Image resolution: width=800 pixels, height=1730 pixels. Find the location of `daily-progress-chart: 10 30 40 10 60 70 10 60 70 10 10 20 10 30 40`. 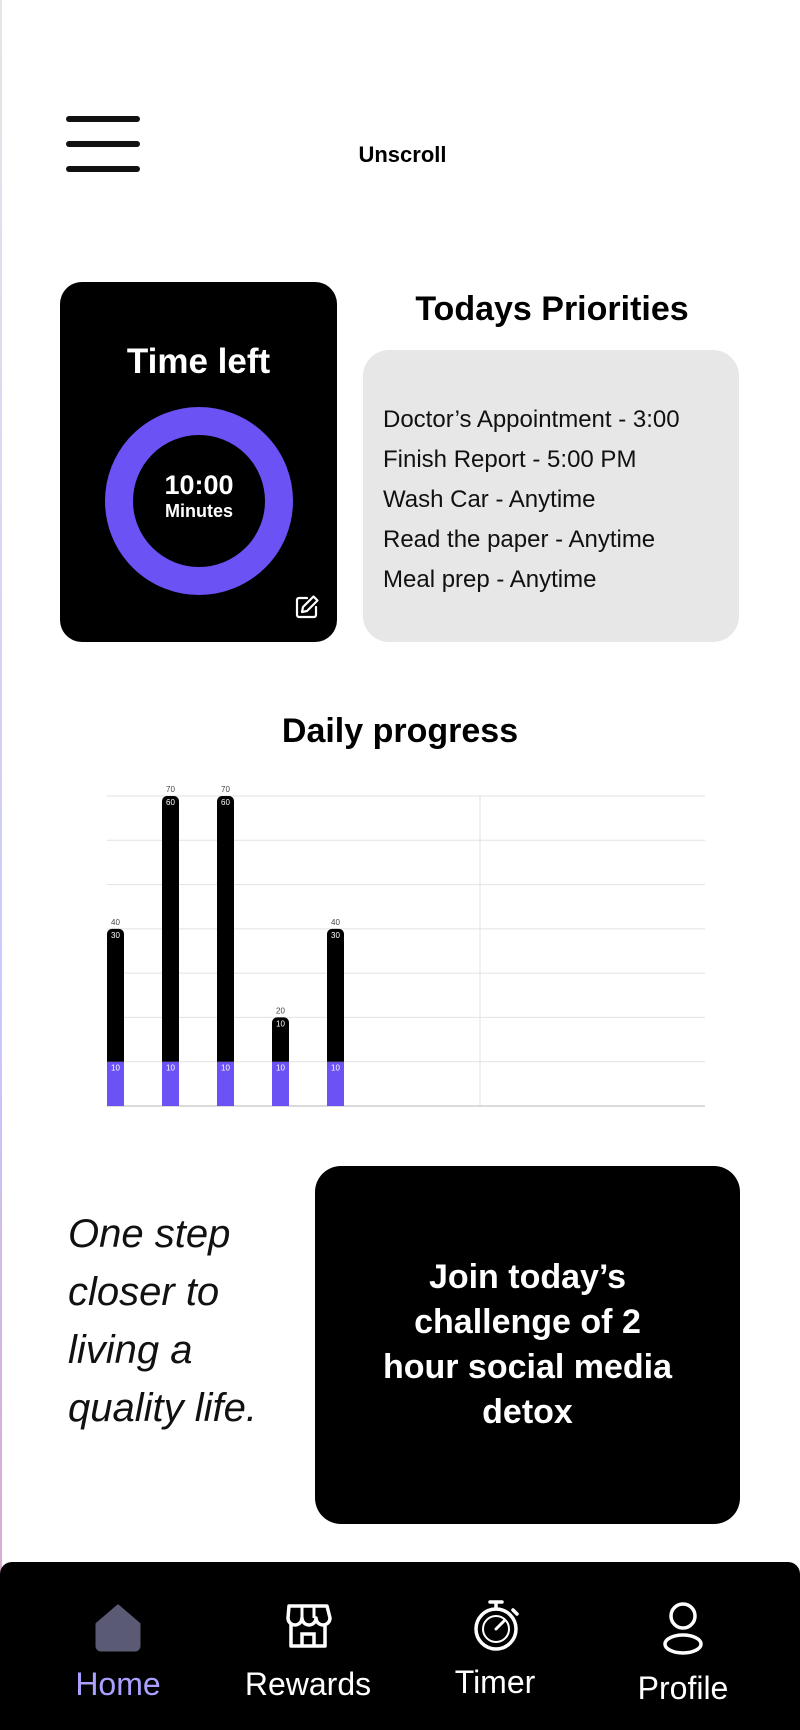

daily-progress-chart: 10 30 40 10 60 70 10 60 70 10 10 20 10 30 40 is located at coordinates (406, 946).